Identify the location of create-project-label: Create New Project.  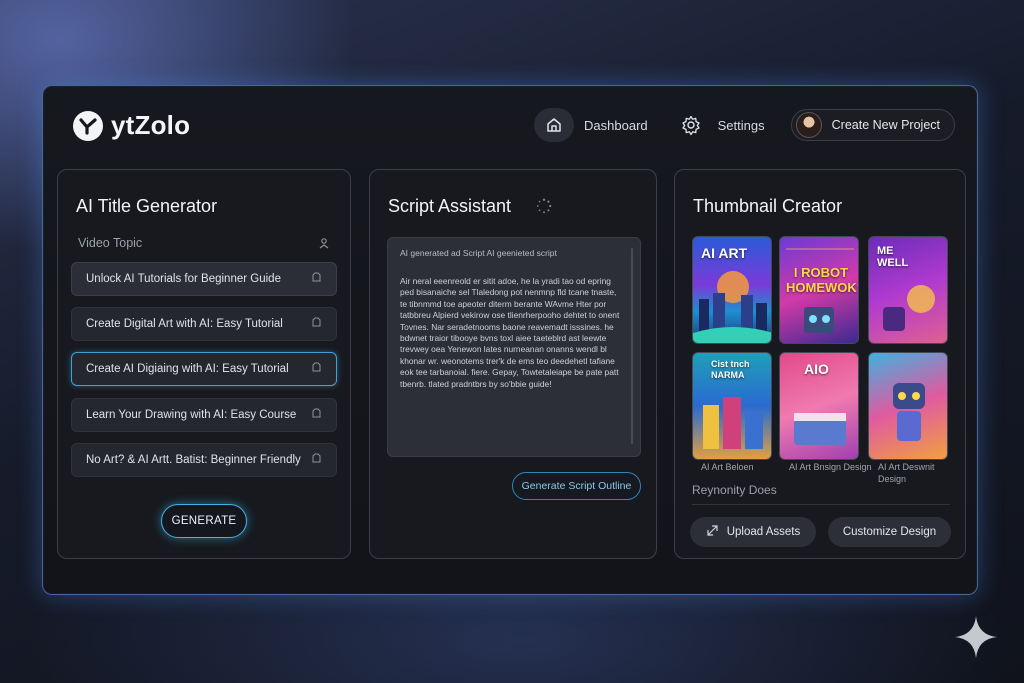
(885, 125).